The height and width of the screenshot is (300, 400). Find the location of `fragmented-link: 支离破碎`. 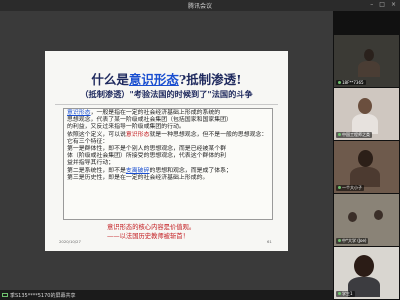

fragmented-link: 支离破碎 is located at coordinates (138, 171).